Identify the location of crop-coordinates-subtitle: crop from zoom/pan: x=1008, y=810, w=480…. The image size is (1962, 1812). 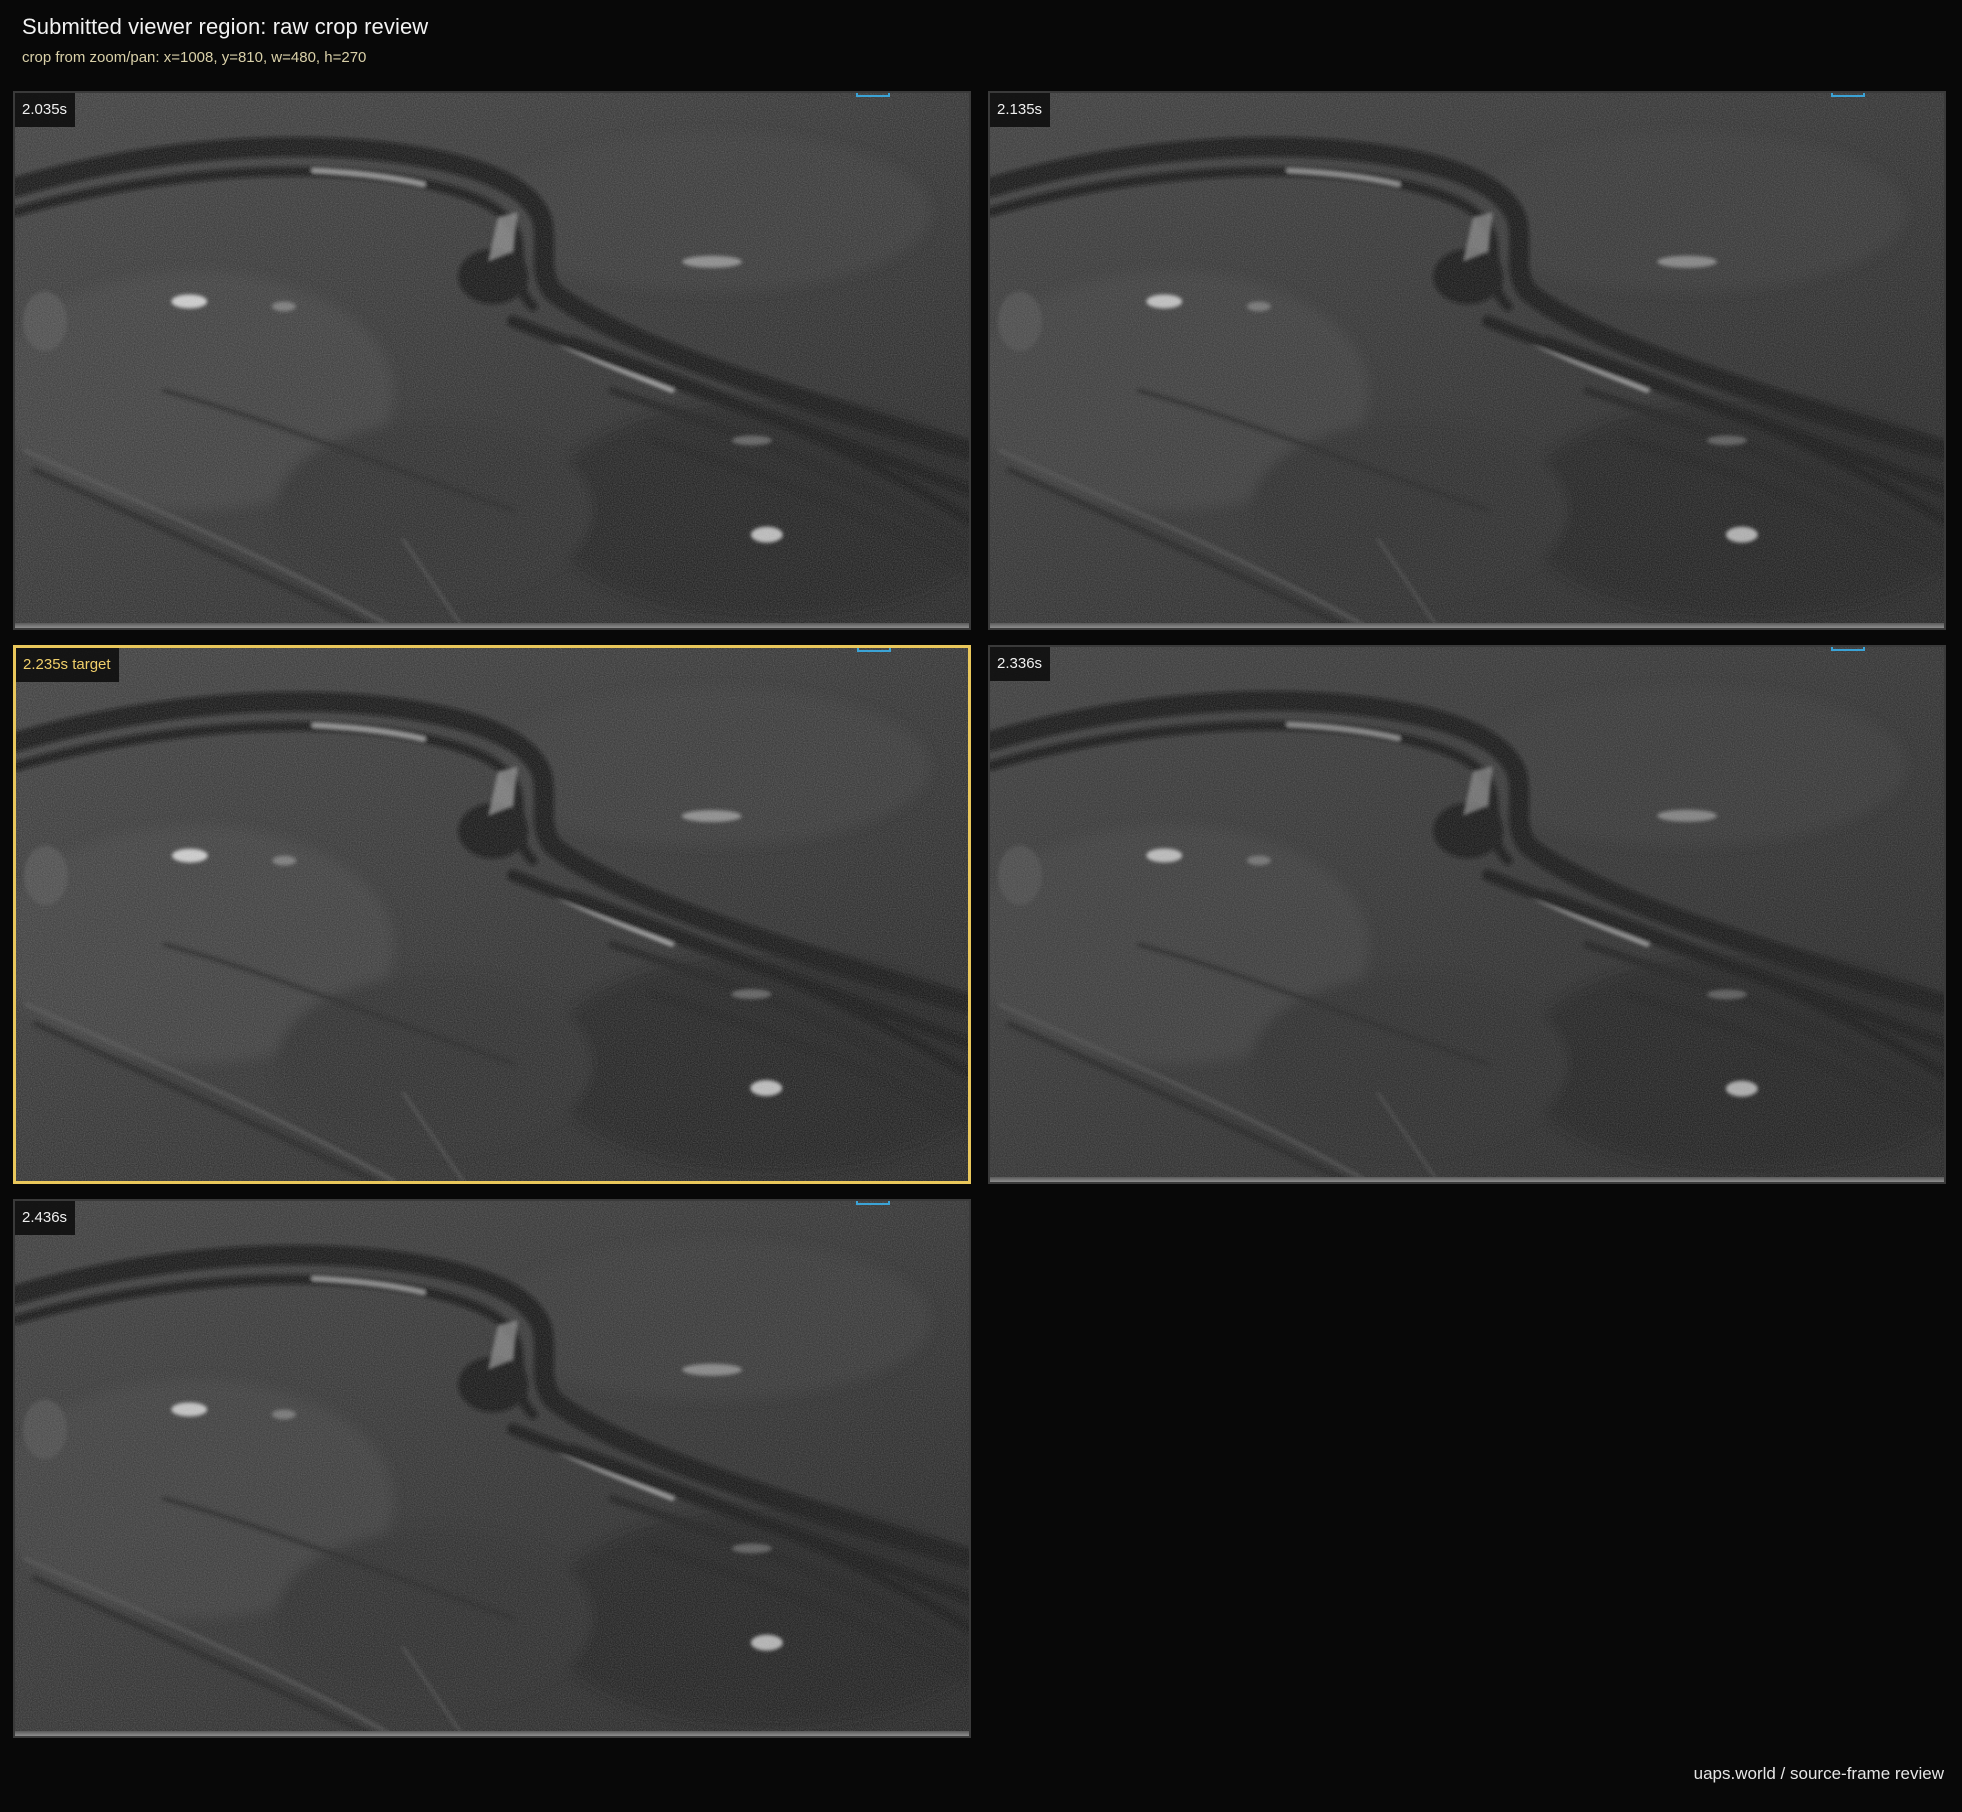
(194, 57).